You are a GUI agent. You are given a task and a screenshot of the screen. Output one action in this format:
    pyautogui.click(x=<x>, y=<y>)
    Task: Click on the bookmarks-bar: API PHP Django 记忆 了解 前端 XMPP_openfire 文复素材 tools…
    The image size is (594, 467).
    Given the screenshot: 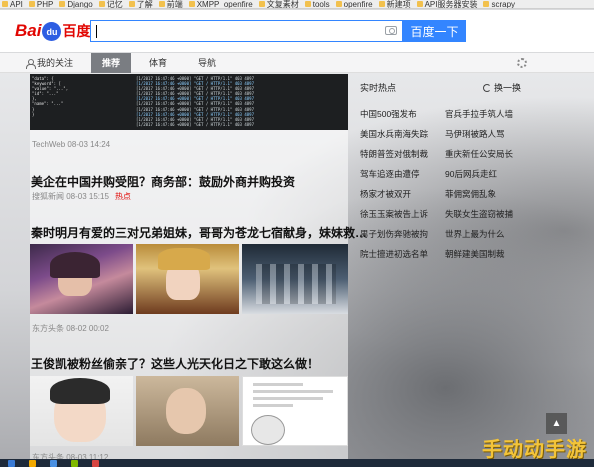 What is the action you would take?
    pyautogui.click(x=297, y=4)
    